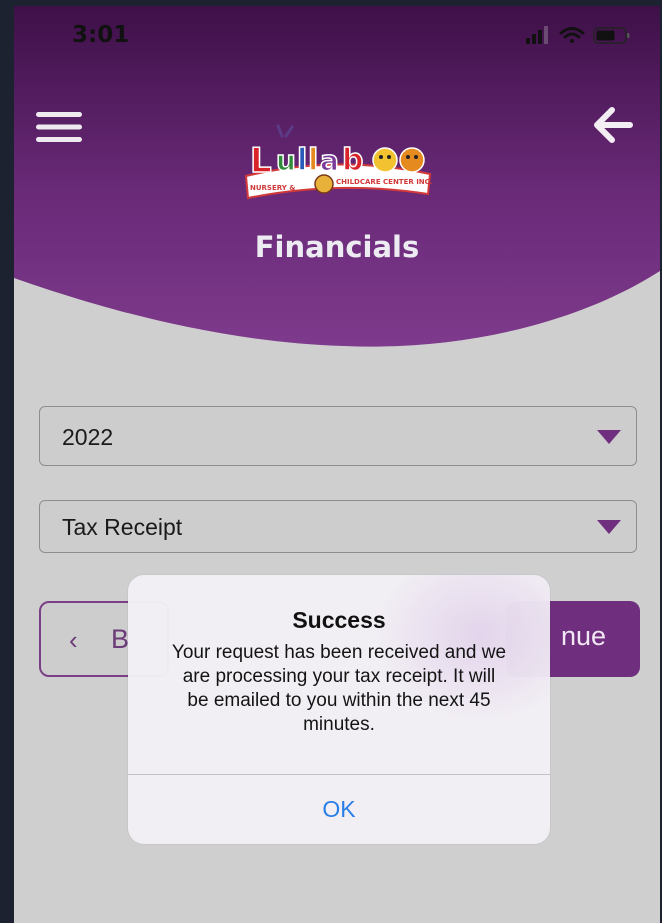  Describe the element at coordinates (611, 35) in the screenshot. I see `battery-icon` at that location.